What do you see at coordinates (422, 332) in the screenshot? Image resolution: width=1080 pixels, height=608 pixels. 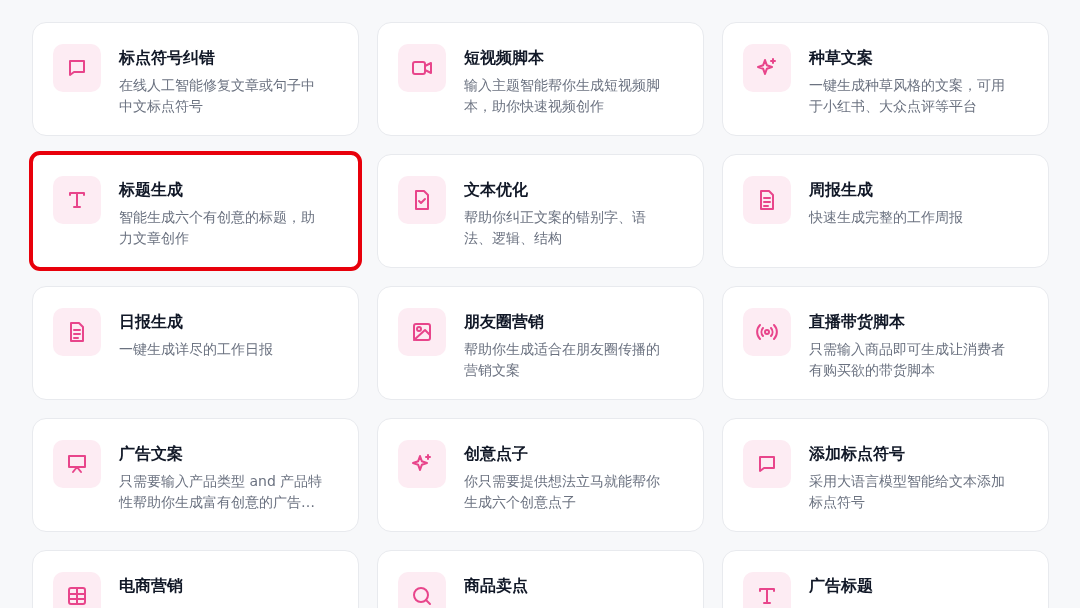 I see `image-icon` at bounding box center [422, 332].